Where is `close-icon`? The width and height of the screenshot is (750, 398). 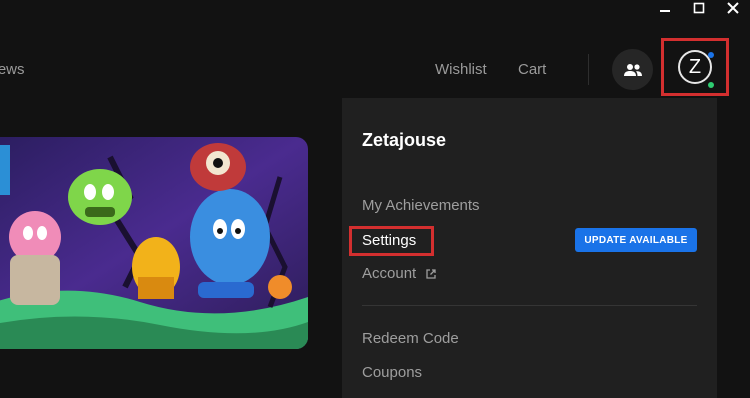 close-icon is located at coordinates (733, 8).